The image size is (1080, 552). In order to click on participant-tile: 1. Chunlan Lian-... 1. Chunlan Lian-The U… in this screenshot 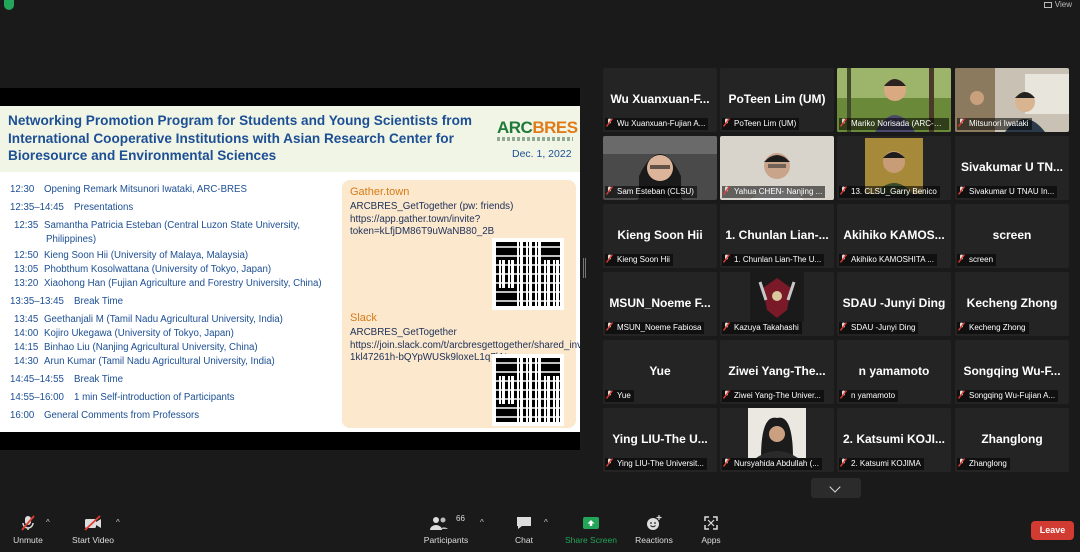, I will do `click(777, 236)`.